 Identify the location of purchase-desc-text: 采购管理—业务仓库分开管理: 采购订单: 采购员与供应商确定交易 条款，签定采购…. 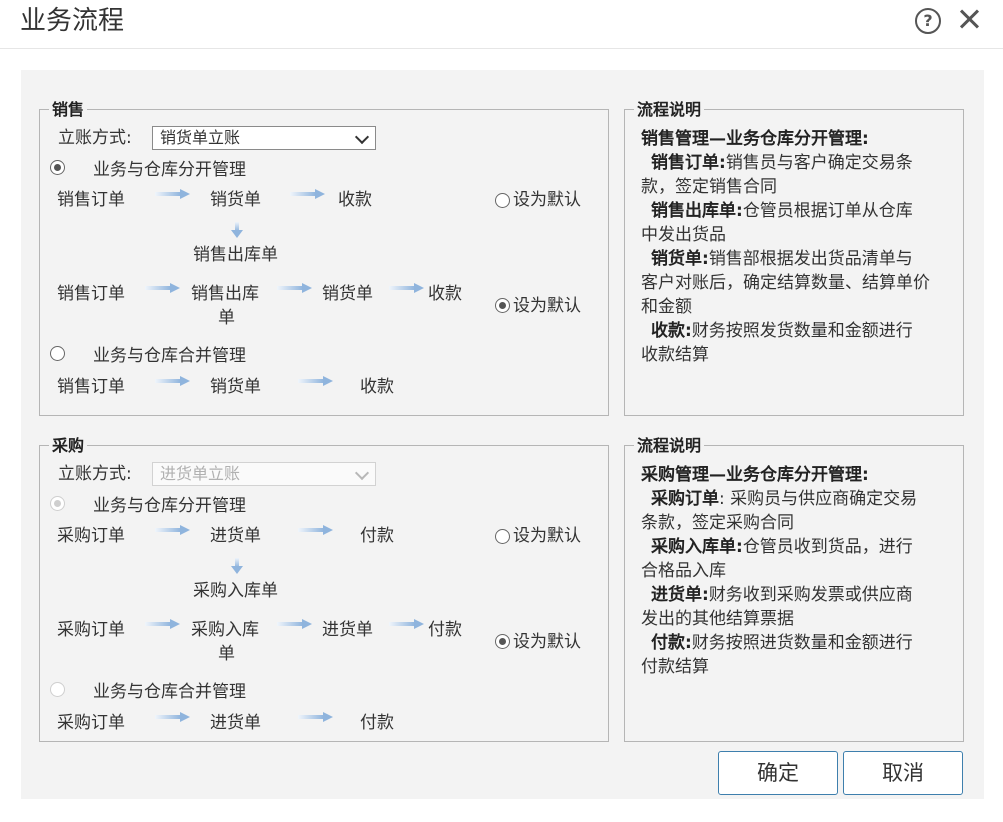
(797, 571).